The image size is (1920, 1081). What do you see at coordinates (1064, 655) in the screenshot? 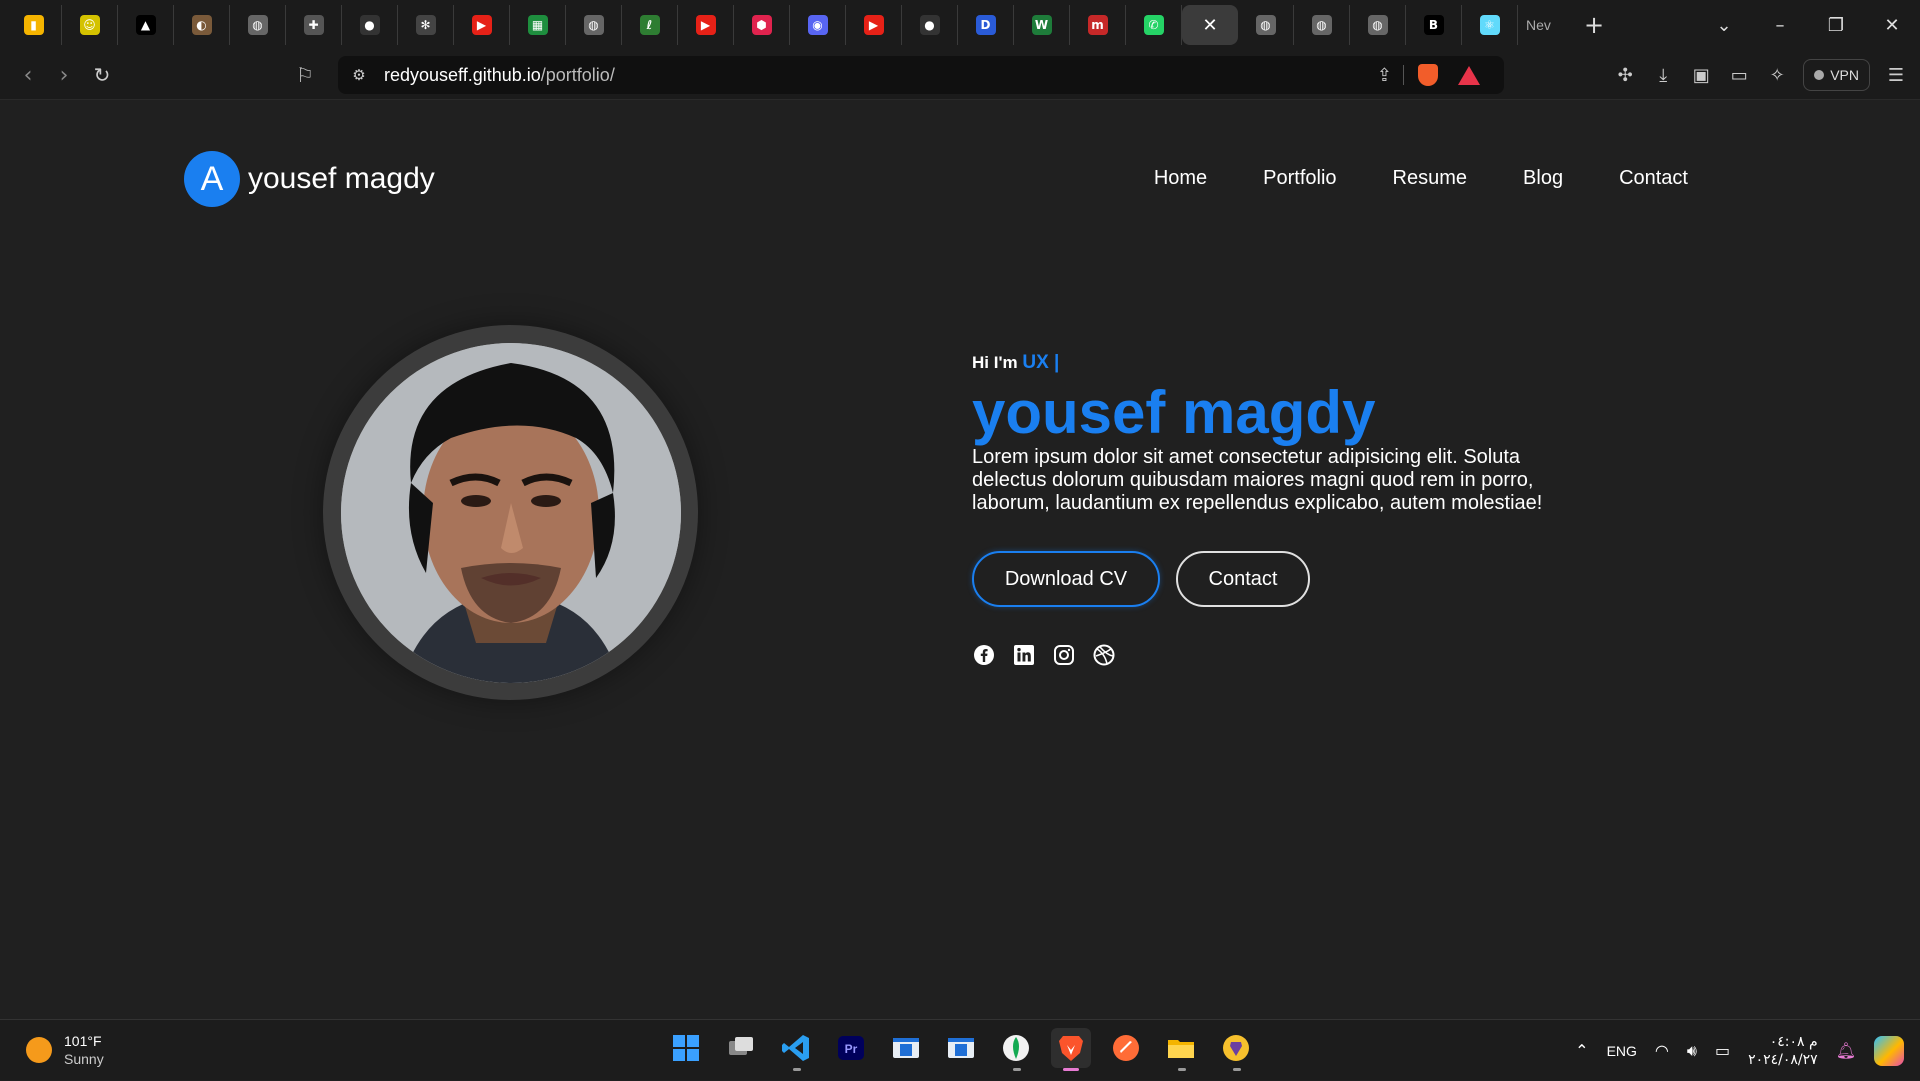
I see `instagram-icon` at bounding box center [1064, 655].